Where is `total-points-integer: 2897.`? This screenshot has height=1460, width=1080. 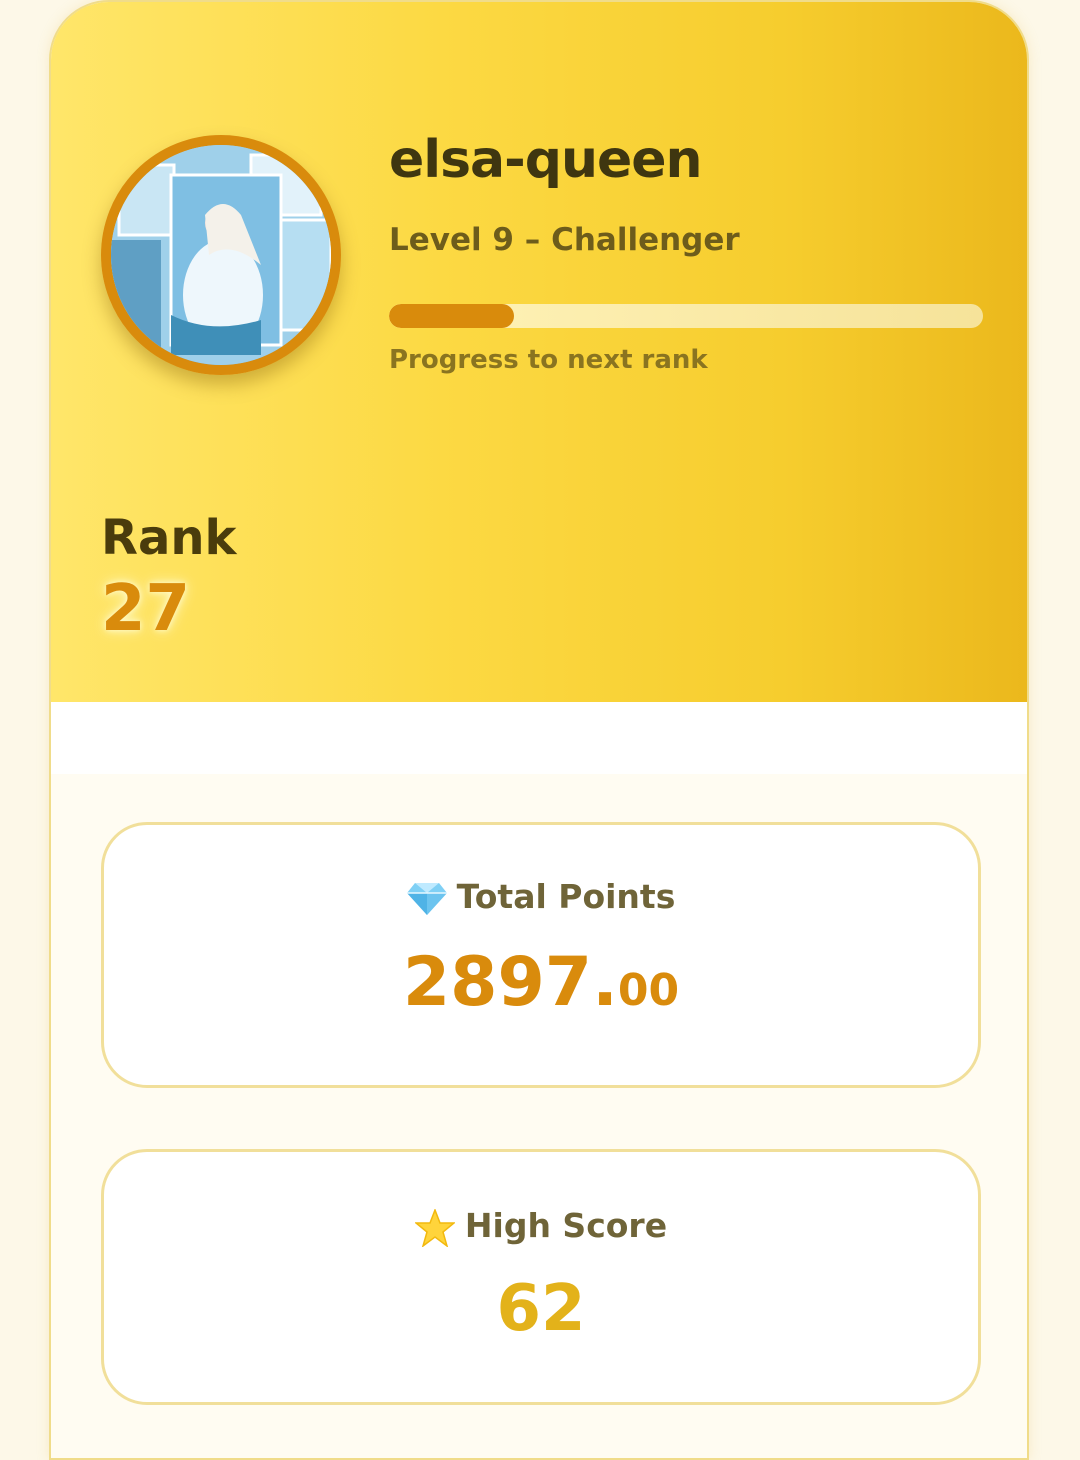 total-points-integer: 2897. is located at coordinates (510, 982).